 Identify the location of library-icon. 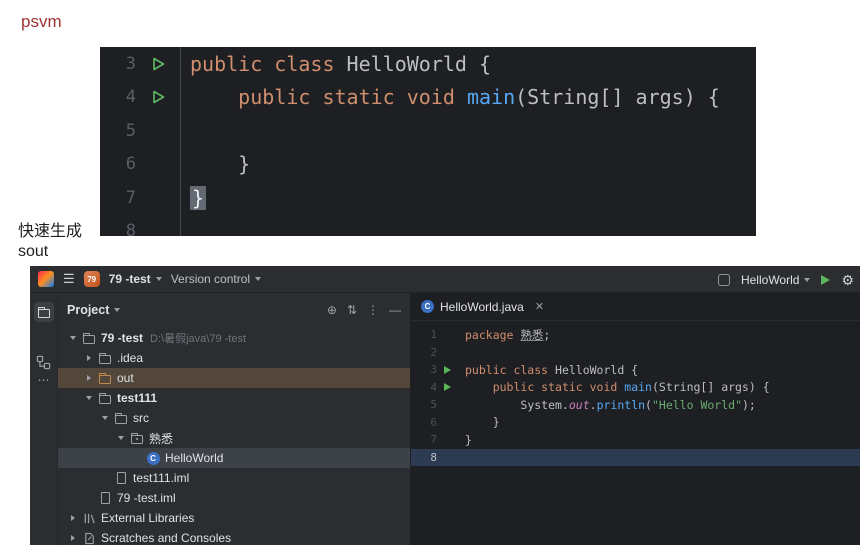
(89, 518).